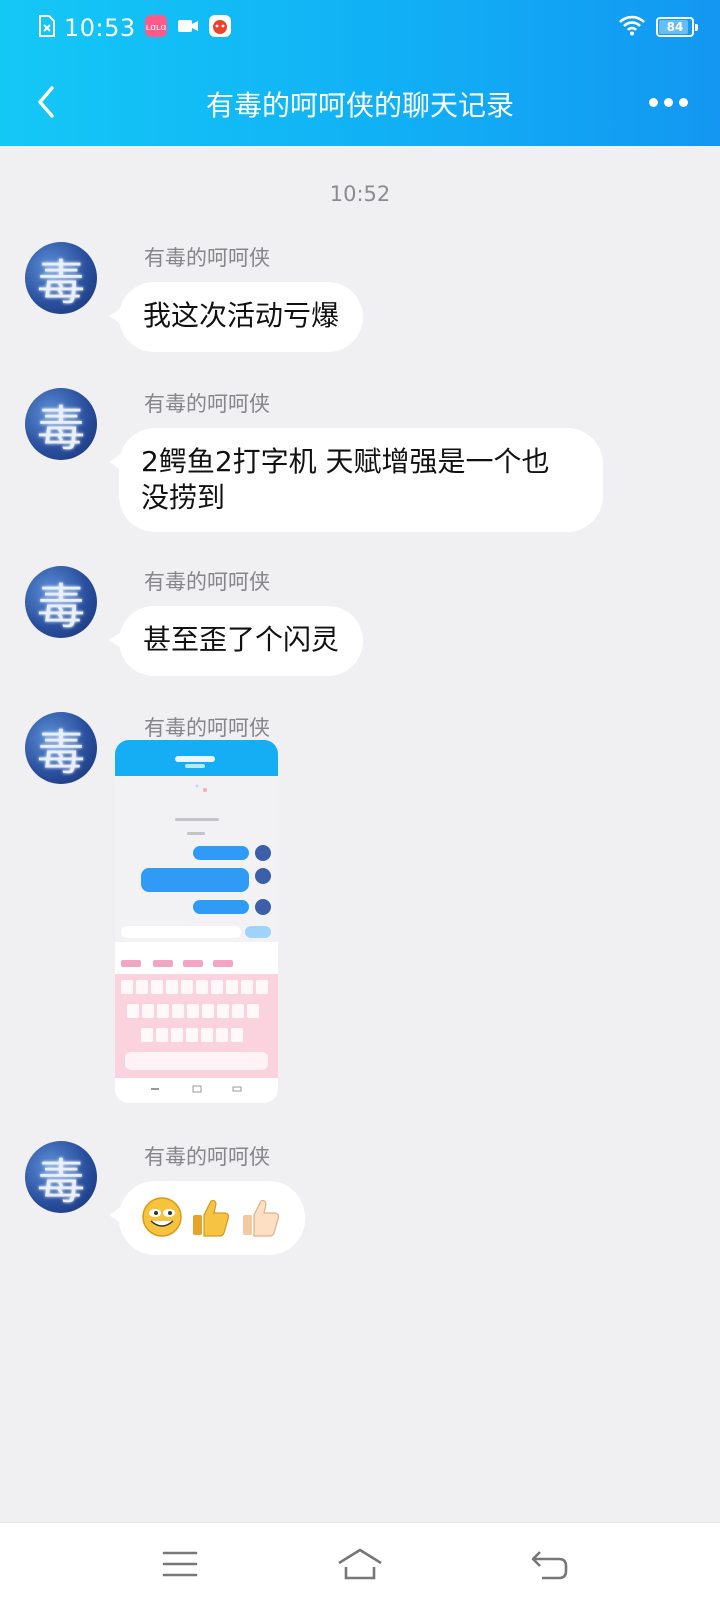 The width and height of the screenshot is (720, 1605). What do you see at coordinates (241, 639) in the screenshot?
I see `message-text: 甚至歪了个闪灵` at bounding box center [241, 639].